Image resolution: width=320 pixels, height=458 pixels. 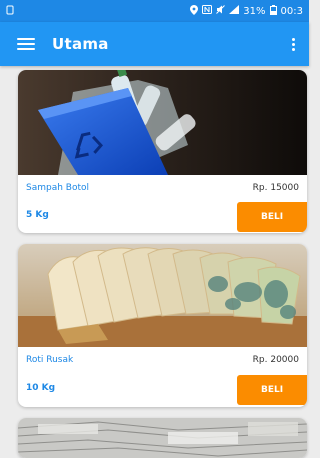 What do you see at coordinates (50, 360) in the screenshot?
I see `product-name: Roti Rusak` at bounding box center [50, 360].